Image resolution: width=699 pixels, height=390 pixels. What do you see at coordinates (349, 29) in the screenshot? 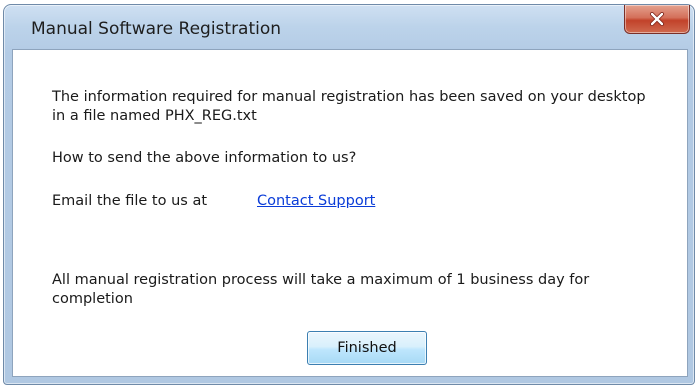
I see `title-bar: Manual Software Registration` at bounding box center [349, 29].